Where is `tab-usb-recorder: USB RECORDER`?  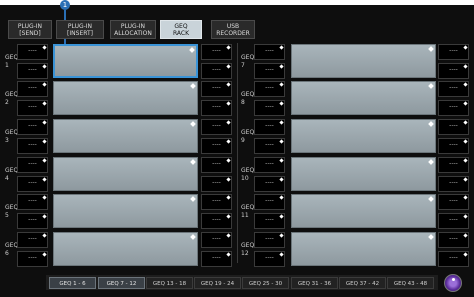
tab-usb-recorder: USB RECORDER is located at coordinates (233, 29).